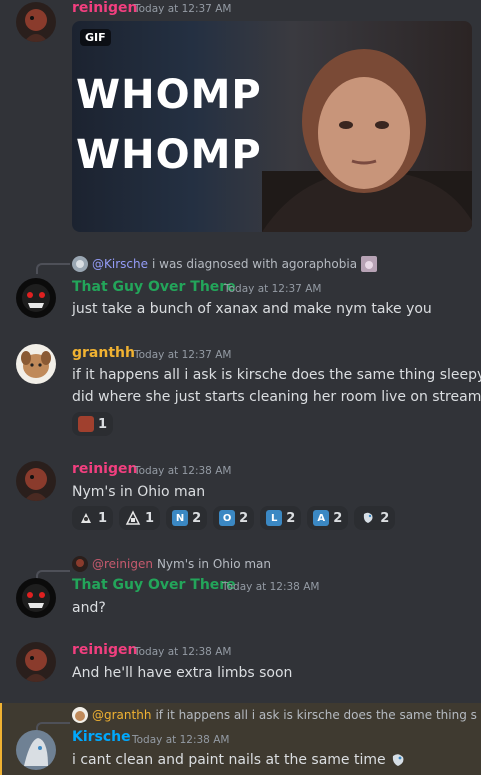  What do you see at coordinates (122, 564) in the screenshot?
I see `reply-mention: @reinigen` at bounding box center [122, 564].